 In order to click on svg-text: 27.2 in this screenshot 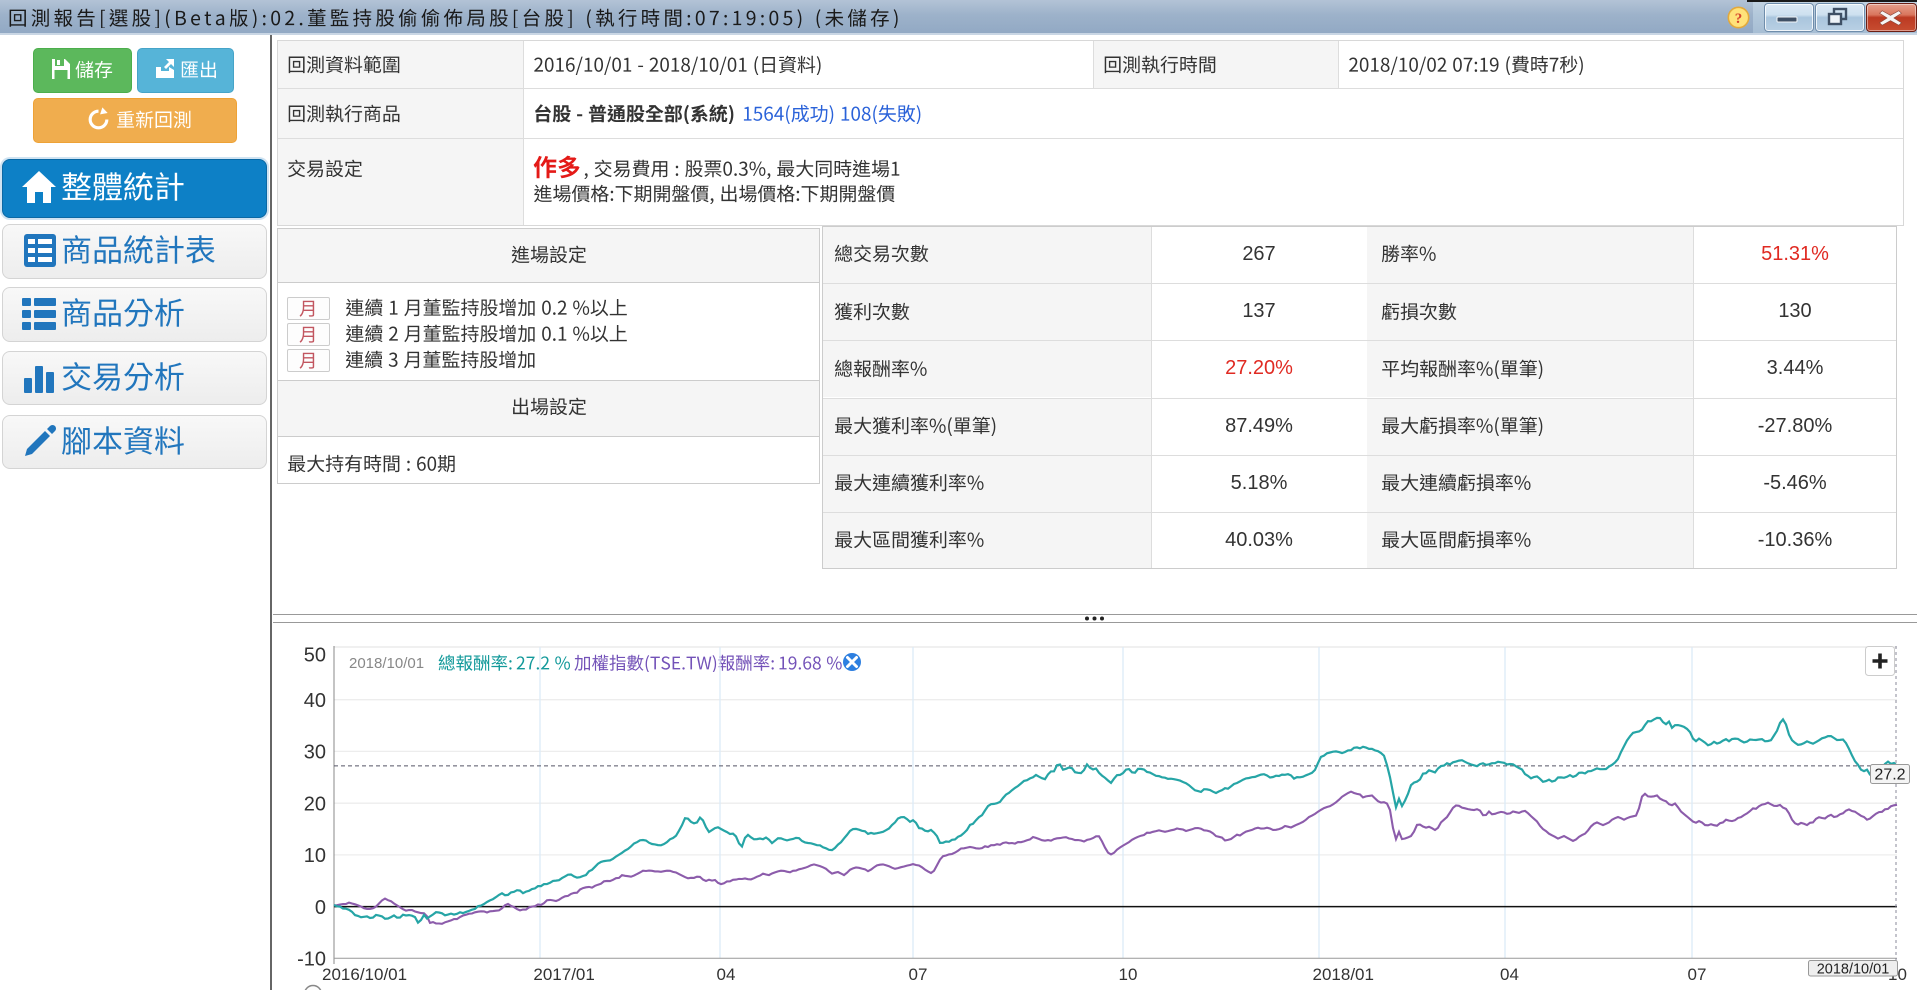, I will do `click(1889, 775)`.